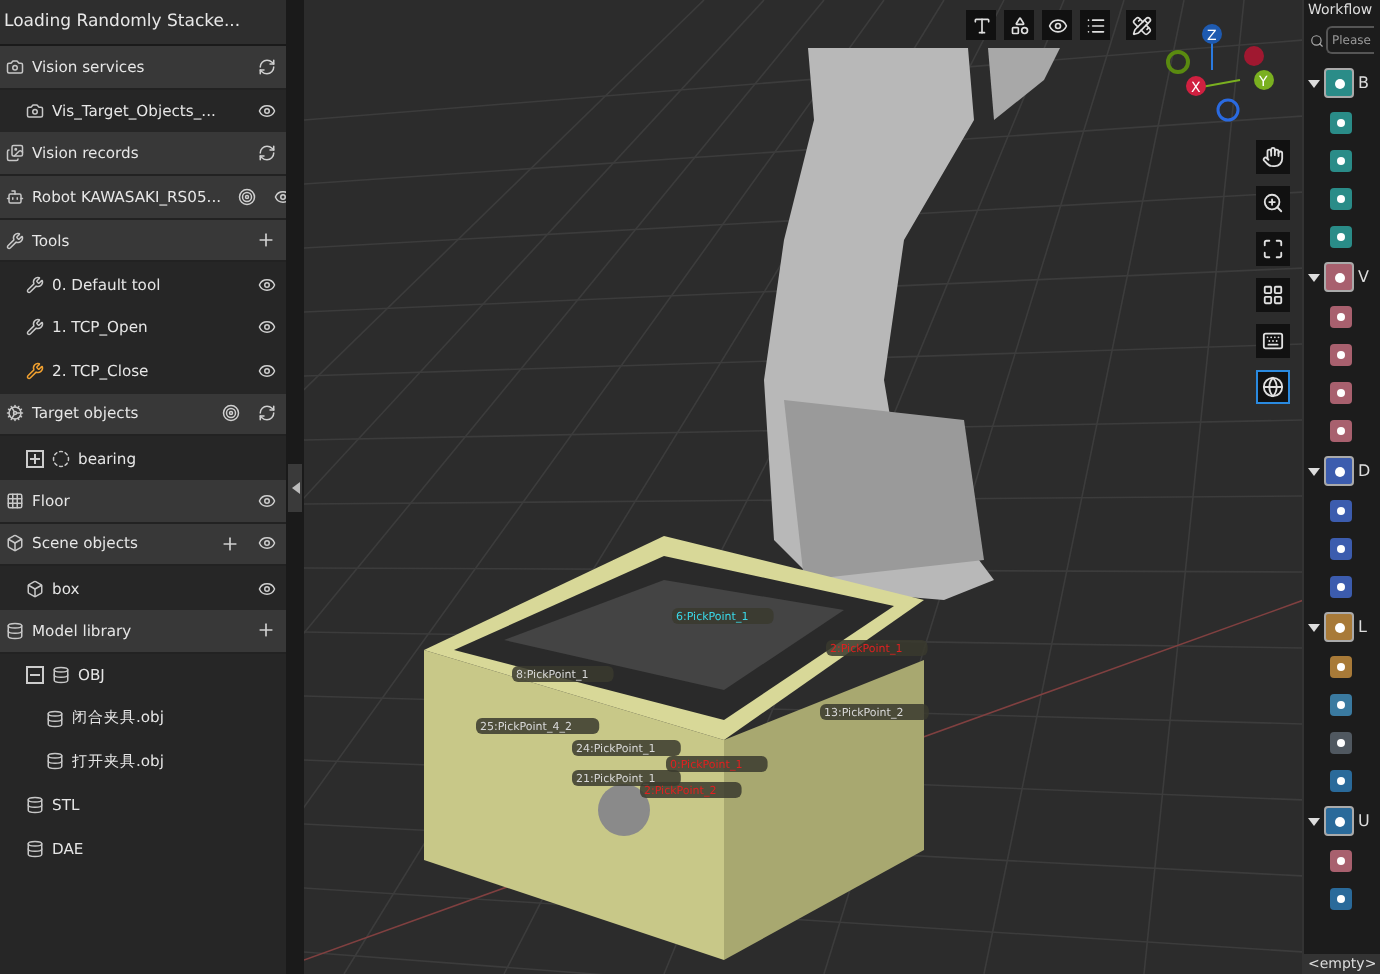 The width and height of the screenshot is (1380, 974). I want to click on wrench-icon, so click(15, 240).